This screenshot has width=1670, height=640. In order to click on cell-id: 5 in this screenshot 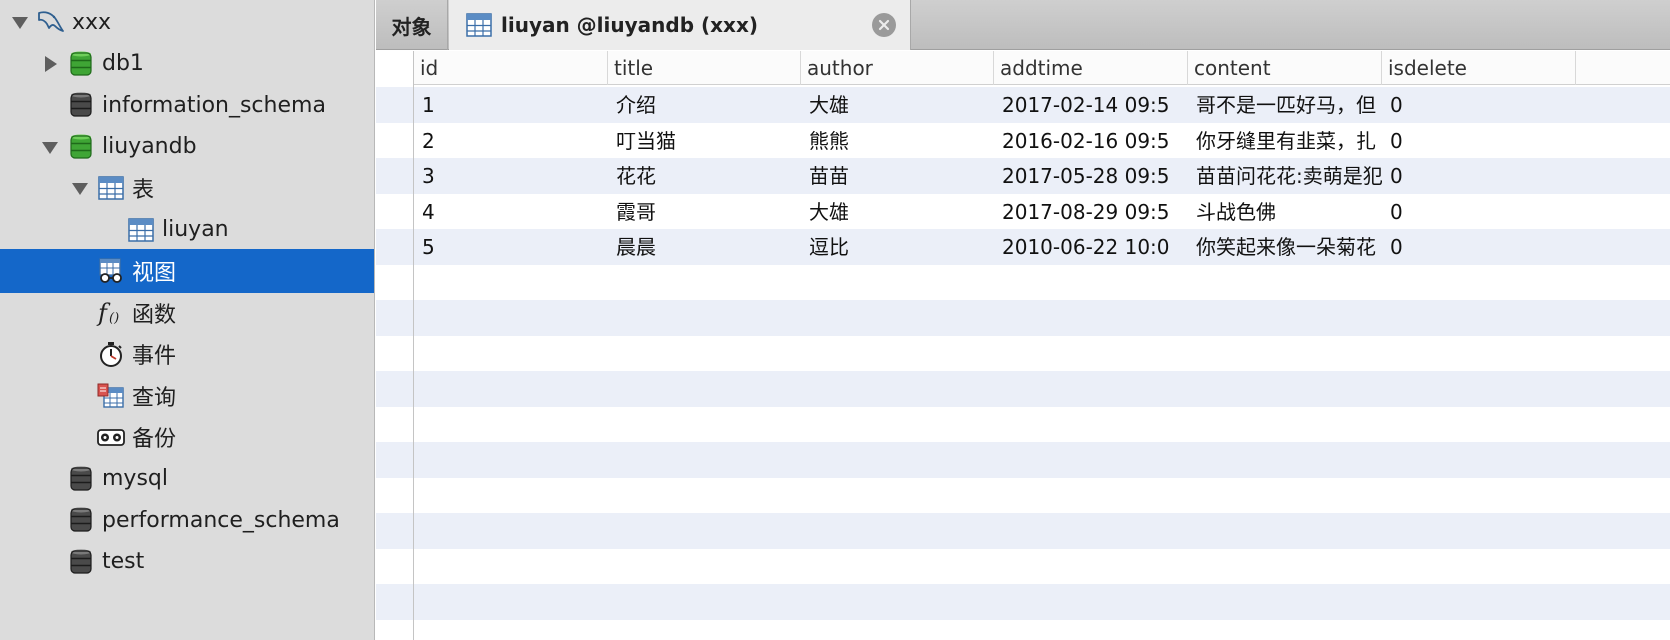, I will do `click(511, 247)`.